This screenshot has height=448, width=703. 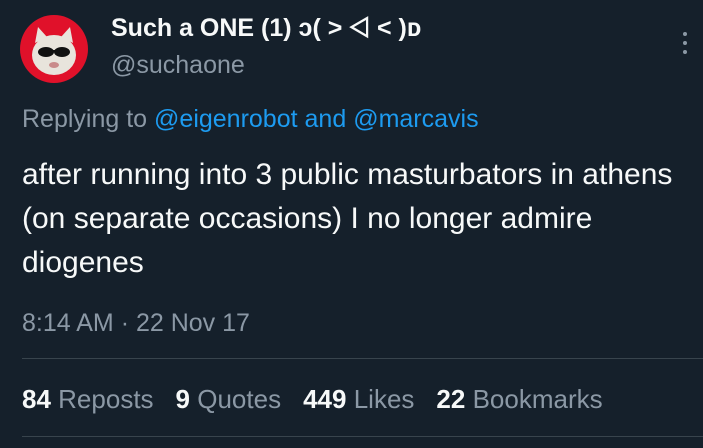 I want to click on more-options-icon, so click(x=685, y=43).